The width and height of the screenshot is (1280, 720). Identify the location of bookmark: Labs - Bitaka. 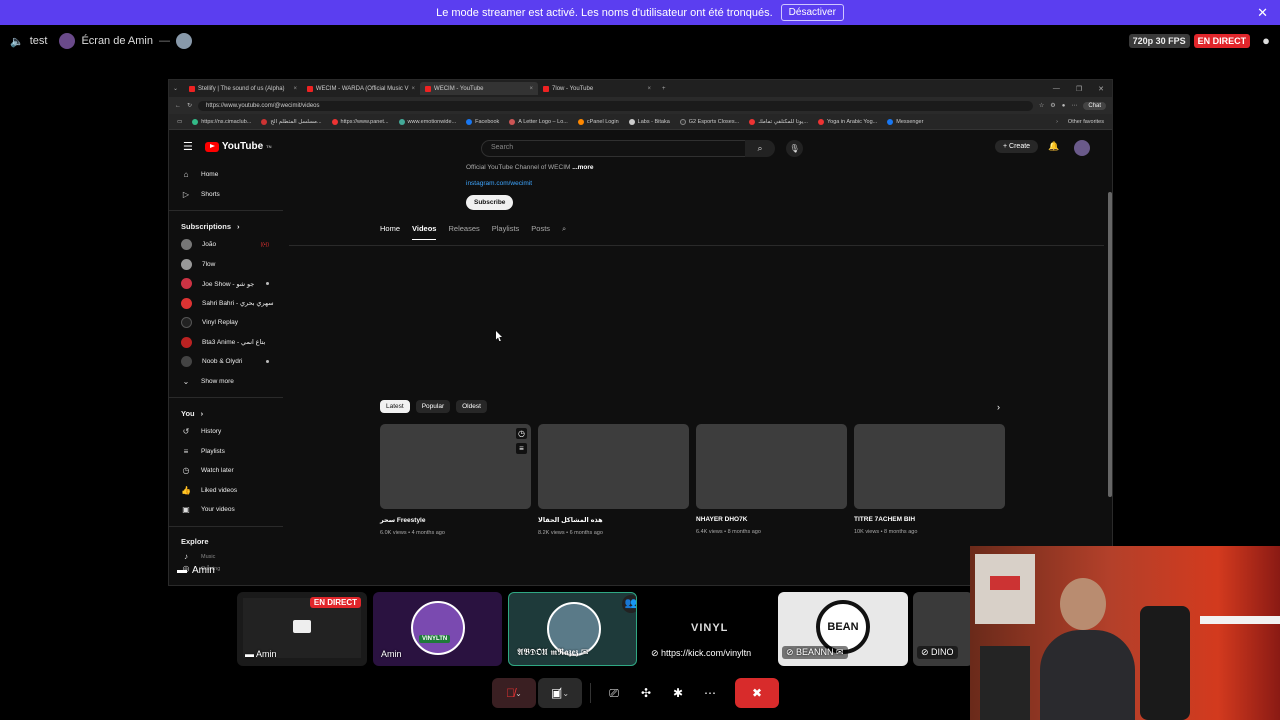
(649, 121).